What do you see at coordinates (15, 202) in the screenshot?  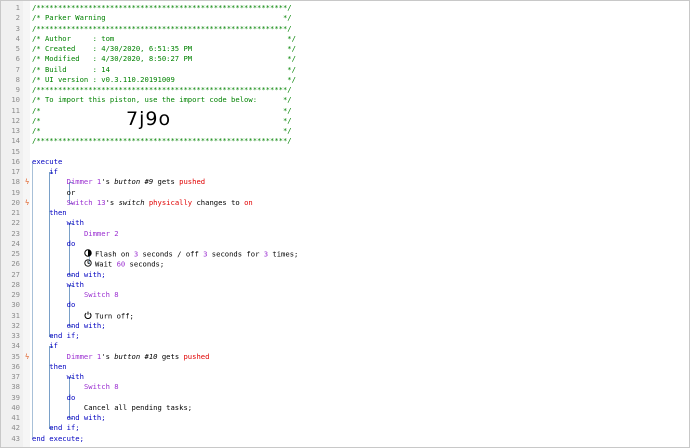 I see `line-number: 20` at bounding box center [15, 202].